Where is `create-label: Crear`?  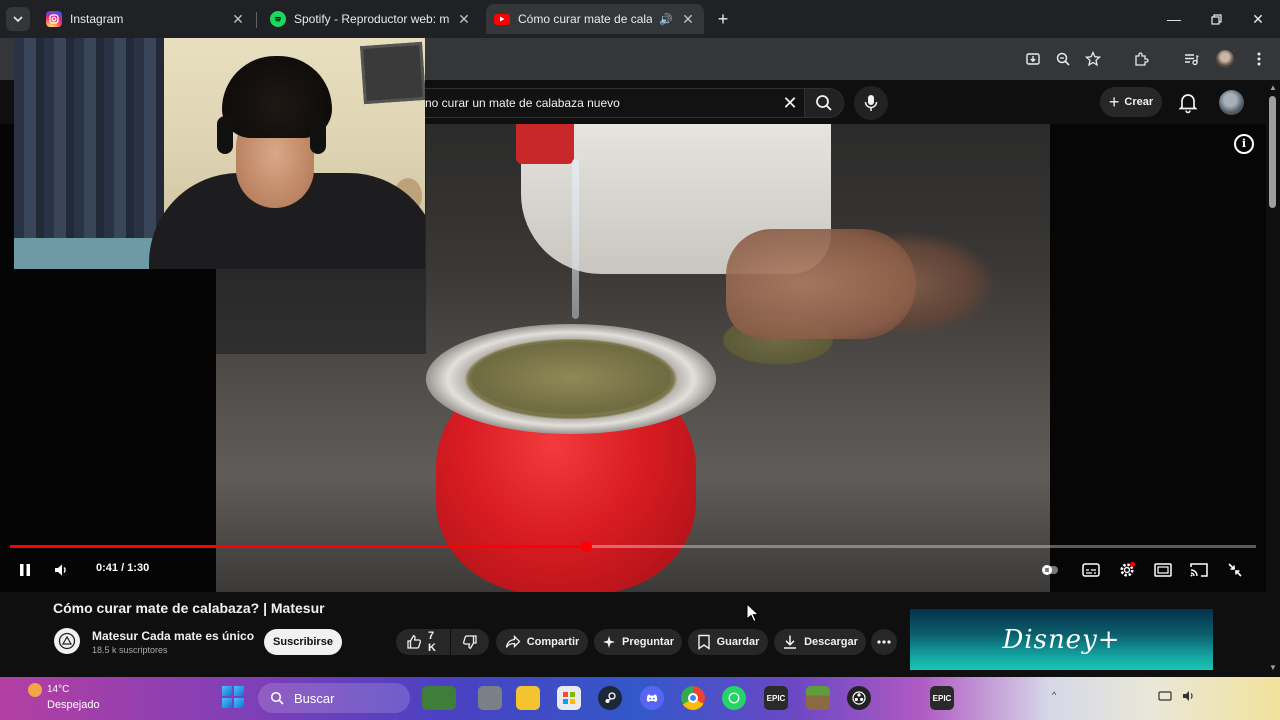 create-label: Crear is located at coordinates (1139, 102).